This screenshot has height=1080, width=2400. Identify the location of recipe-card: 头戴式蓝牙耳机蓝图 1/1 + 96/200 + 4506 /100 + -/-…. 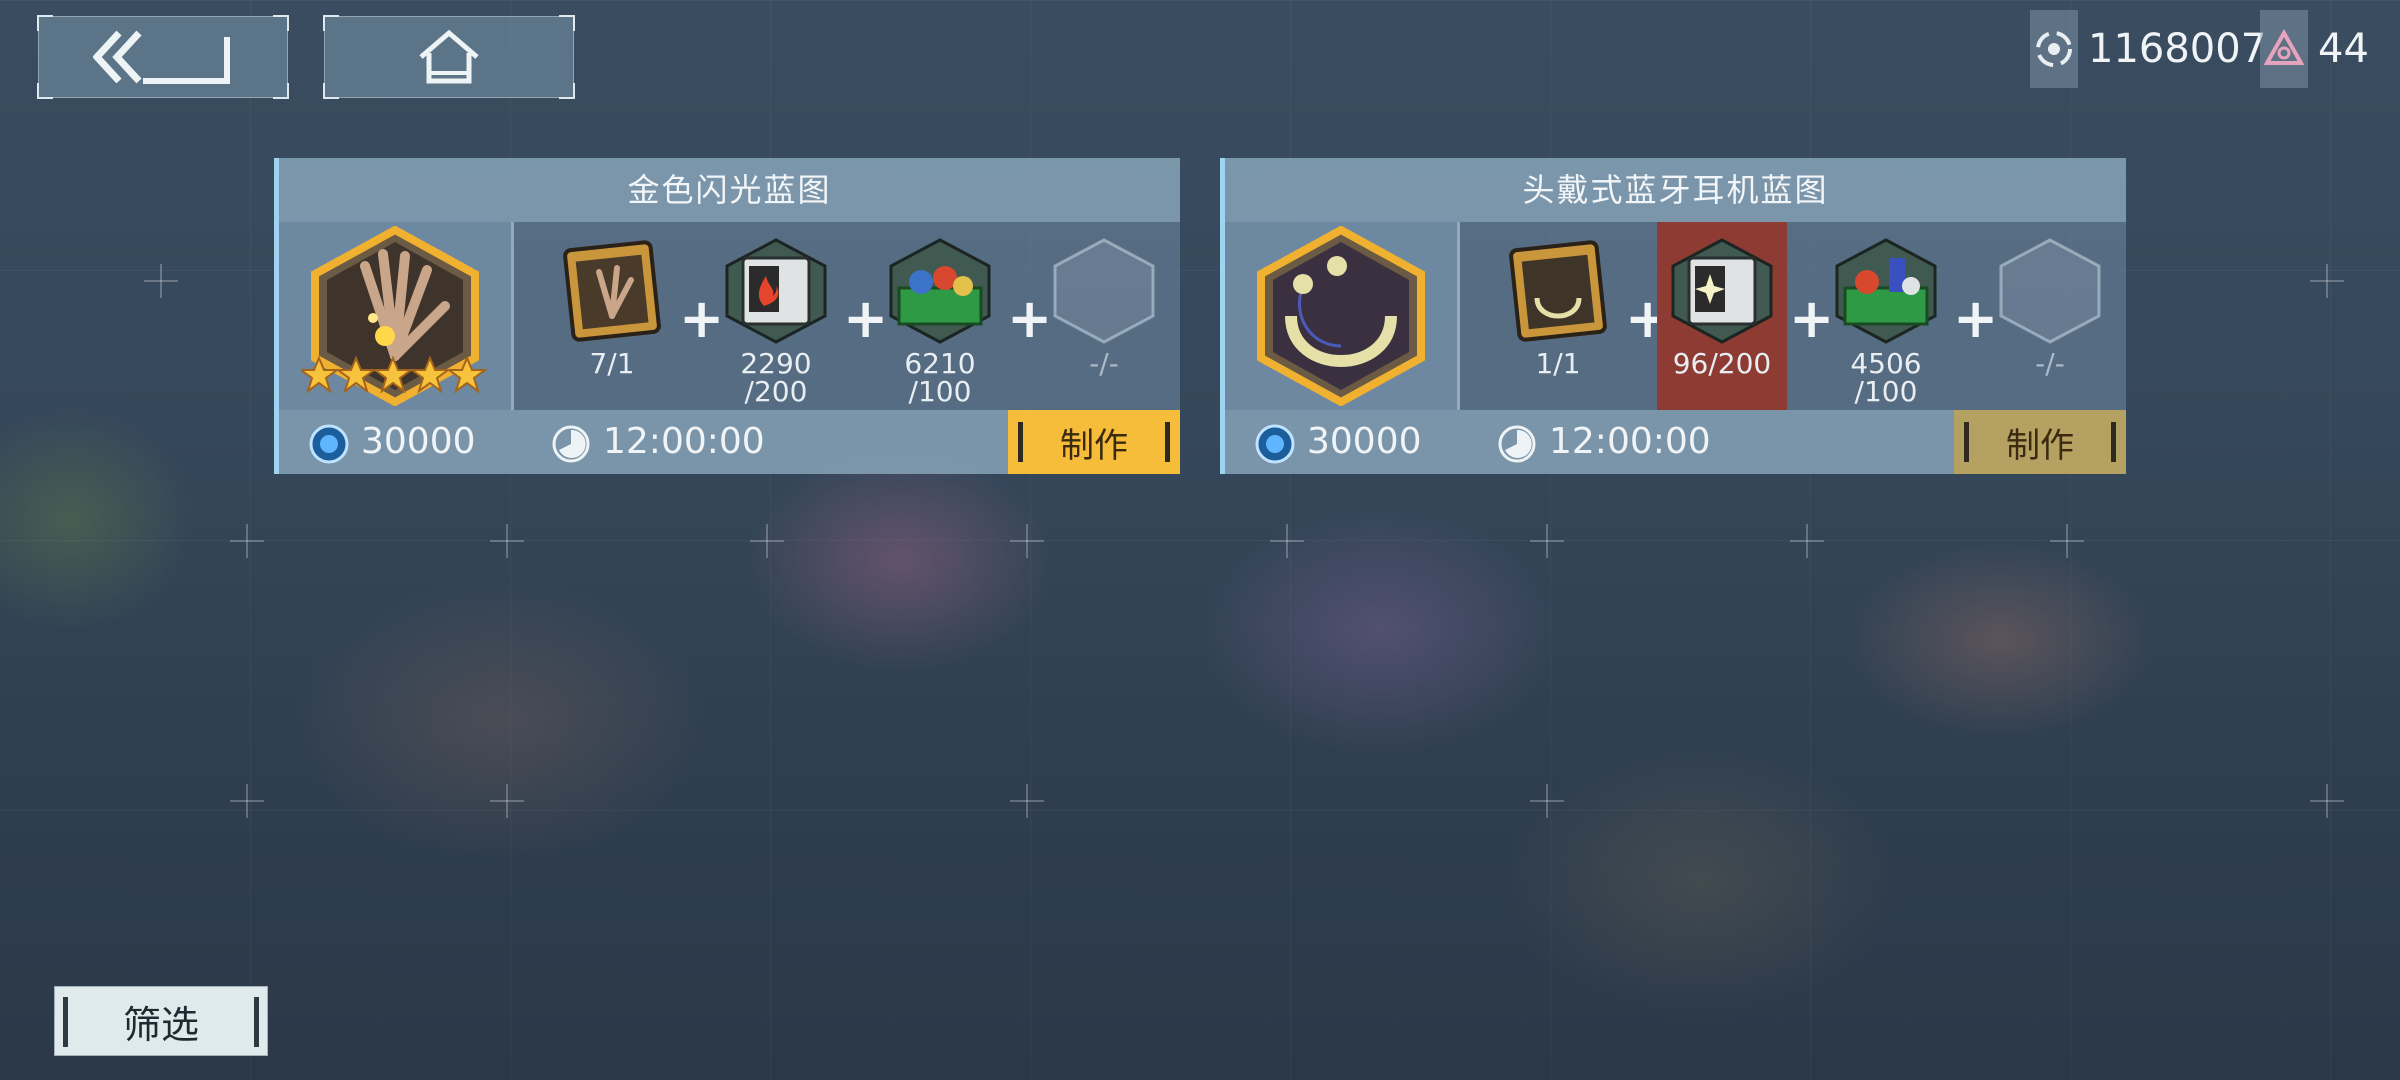
(1673, 316).